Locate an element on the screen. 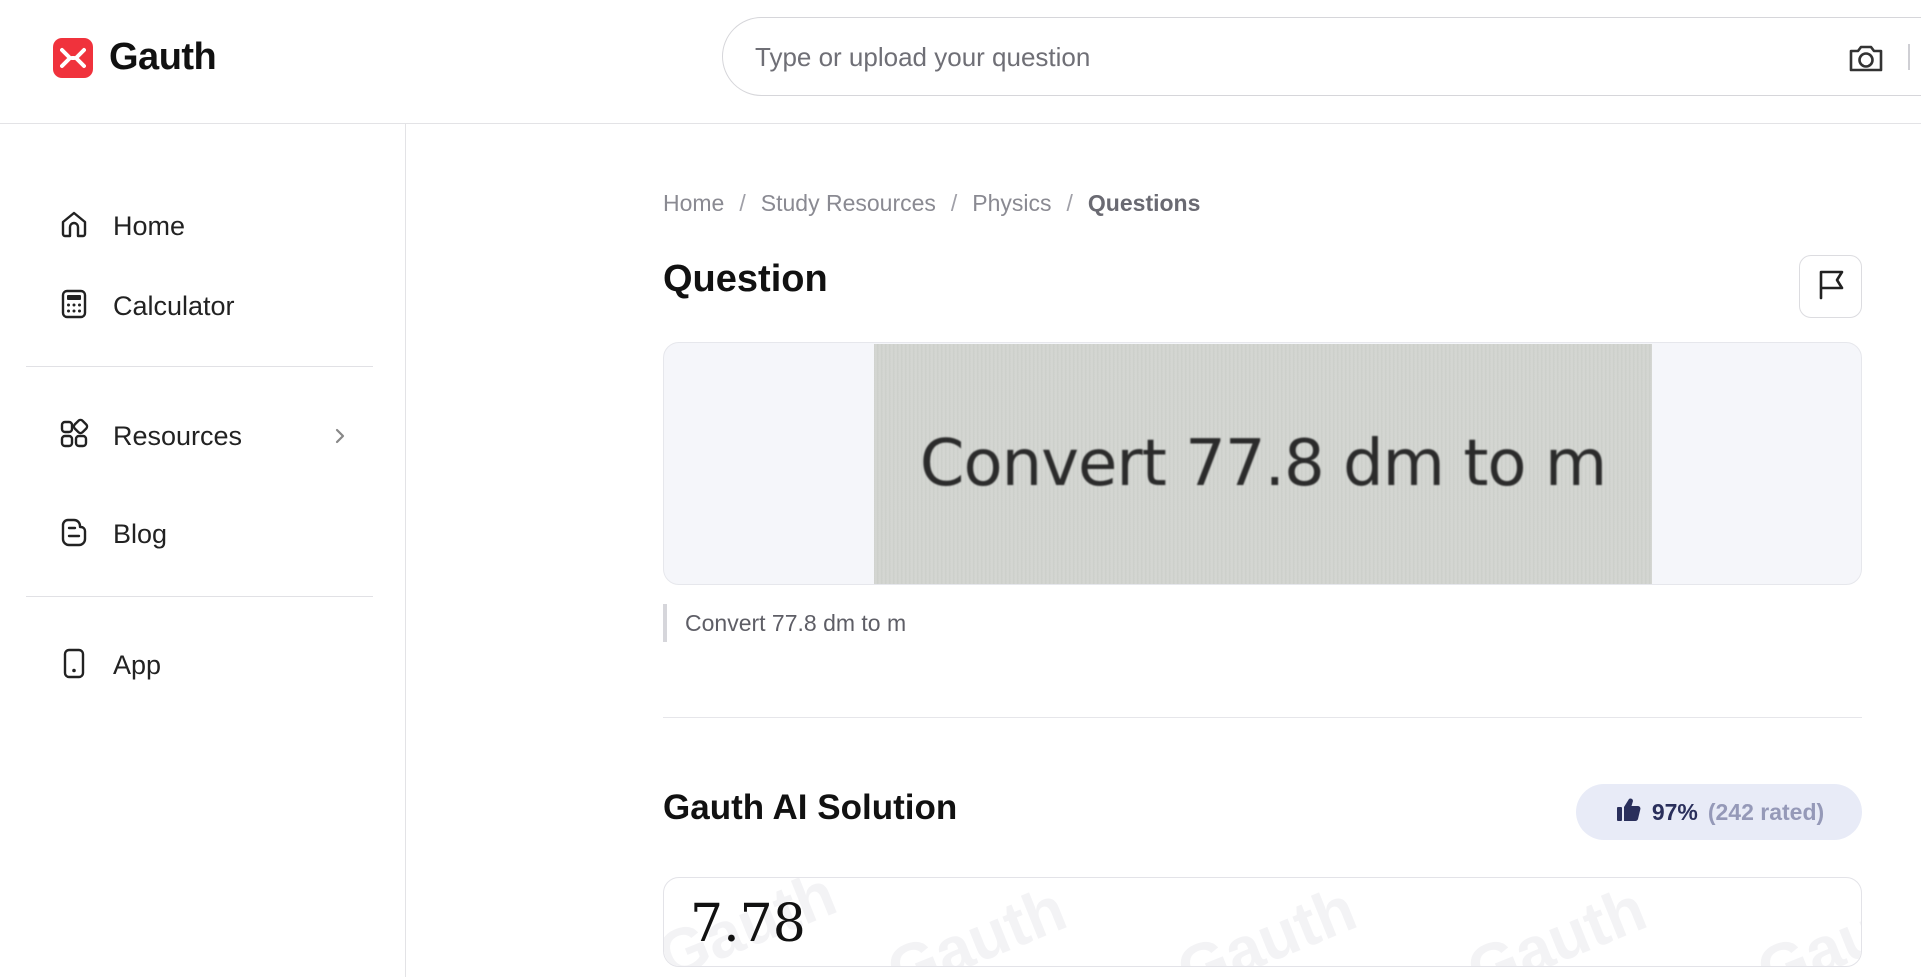  search-divider is located at coordinates (1909, 57).